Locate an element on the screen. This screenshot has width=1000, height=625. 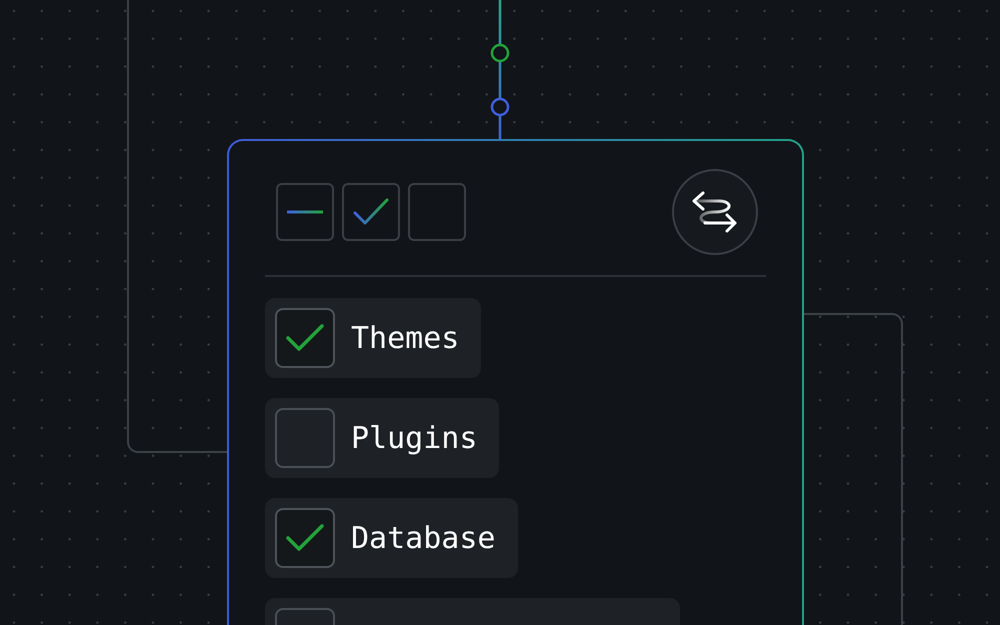
option-item: Database is located at coordinates (391, 538).